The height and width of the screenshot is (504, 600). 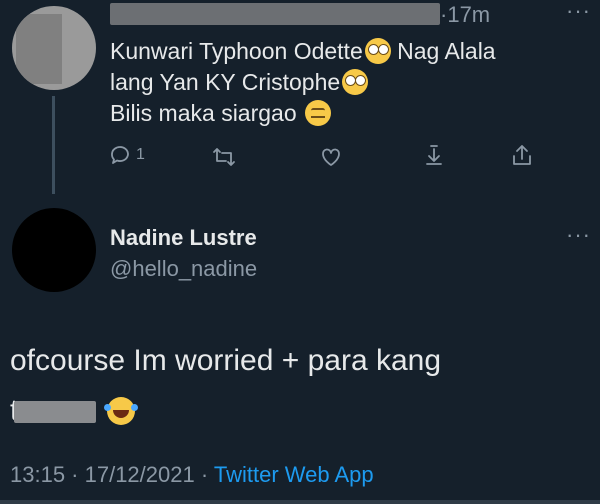 What do you see at coordinates (236, 51) in the screenshot?
I see `reply-line-1-text: Kunwari Typhoon Odette` at bounding box center [236, 51].